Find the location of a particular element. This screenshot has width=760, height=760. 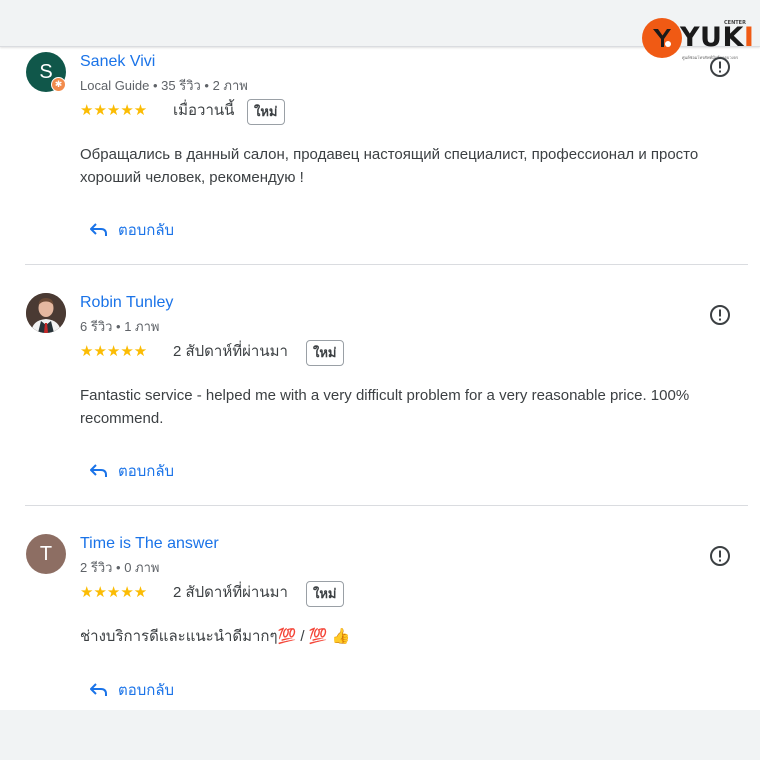

reviewer-meta: 6 รีวิว • 1 ภาพ is located at coordinates (120, 326).